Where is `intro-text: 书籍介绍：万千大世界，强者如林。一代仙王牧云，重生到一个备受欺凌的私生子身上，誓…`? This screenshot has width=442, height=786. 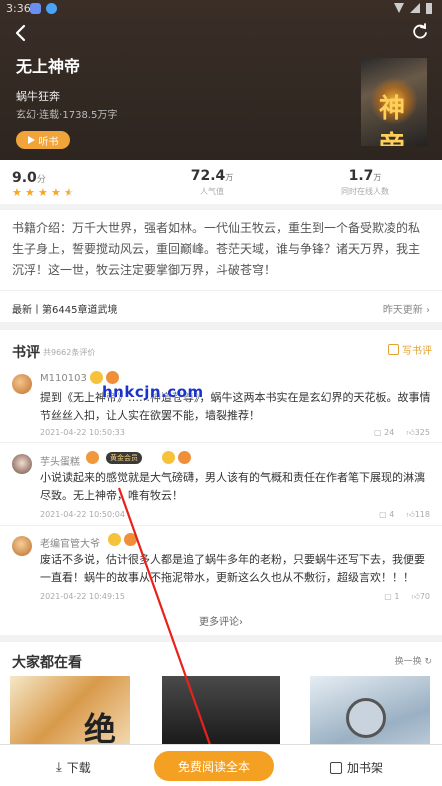 intro-text: 书籍介绍：万千大世界，强者如林。一代仙王牧云，重生到一个备受欺凌的私生子身上，誓… is located at coordinates (221, 249).